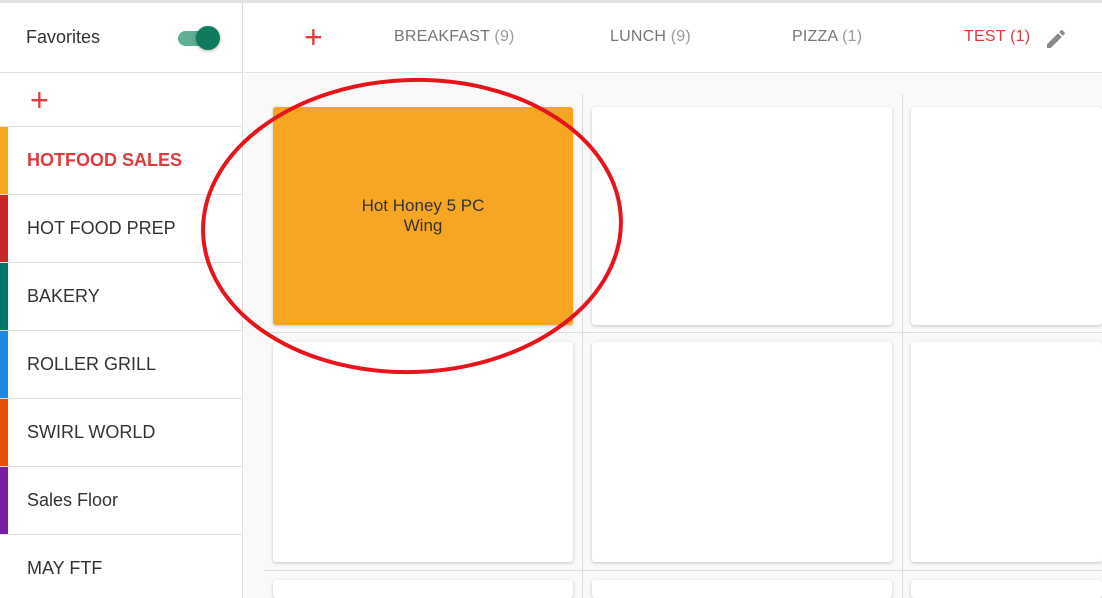 This screenshot has height=598, width=1102. I want to click on add-category-icon: +, so click(39, 100).